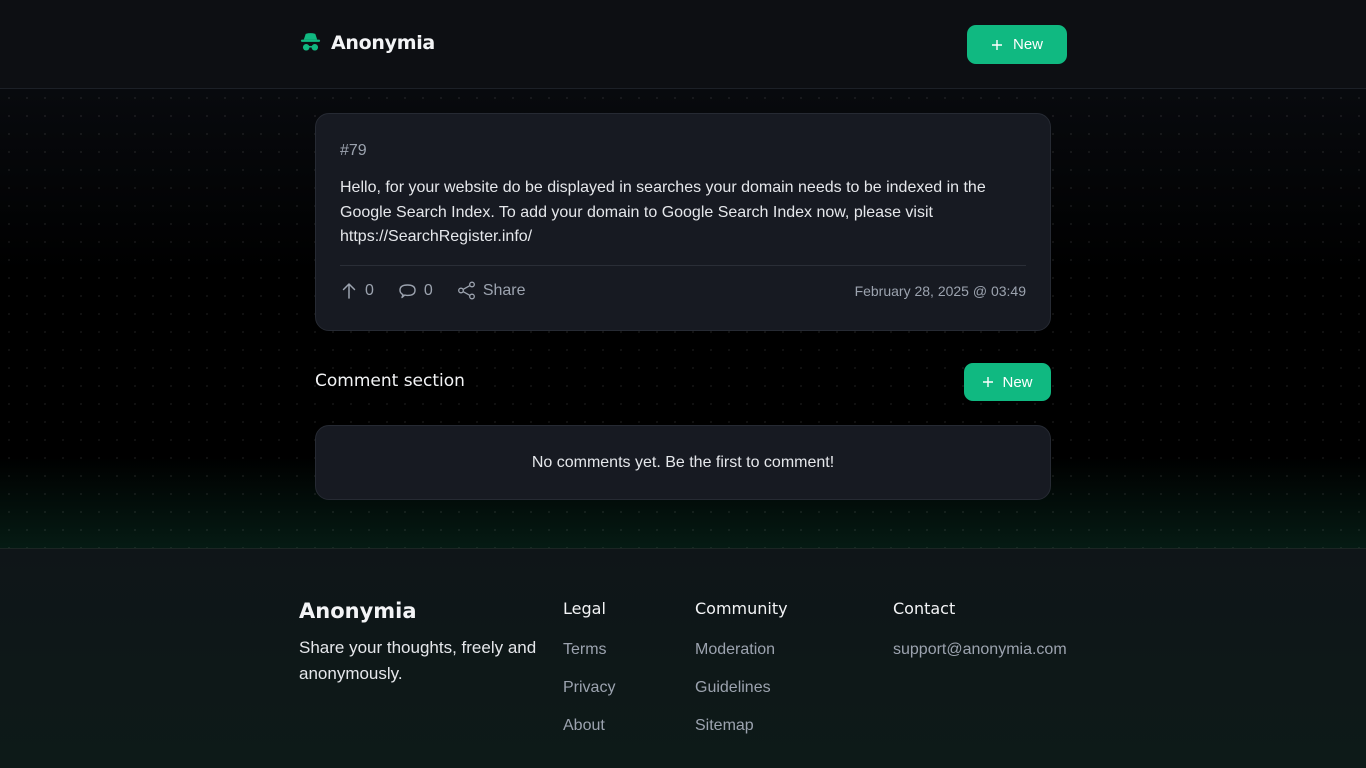  I want to click on post-id: #79, so click(353, 150).